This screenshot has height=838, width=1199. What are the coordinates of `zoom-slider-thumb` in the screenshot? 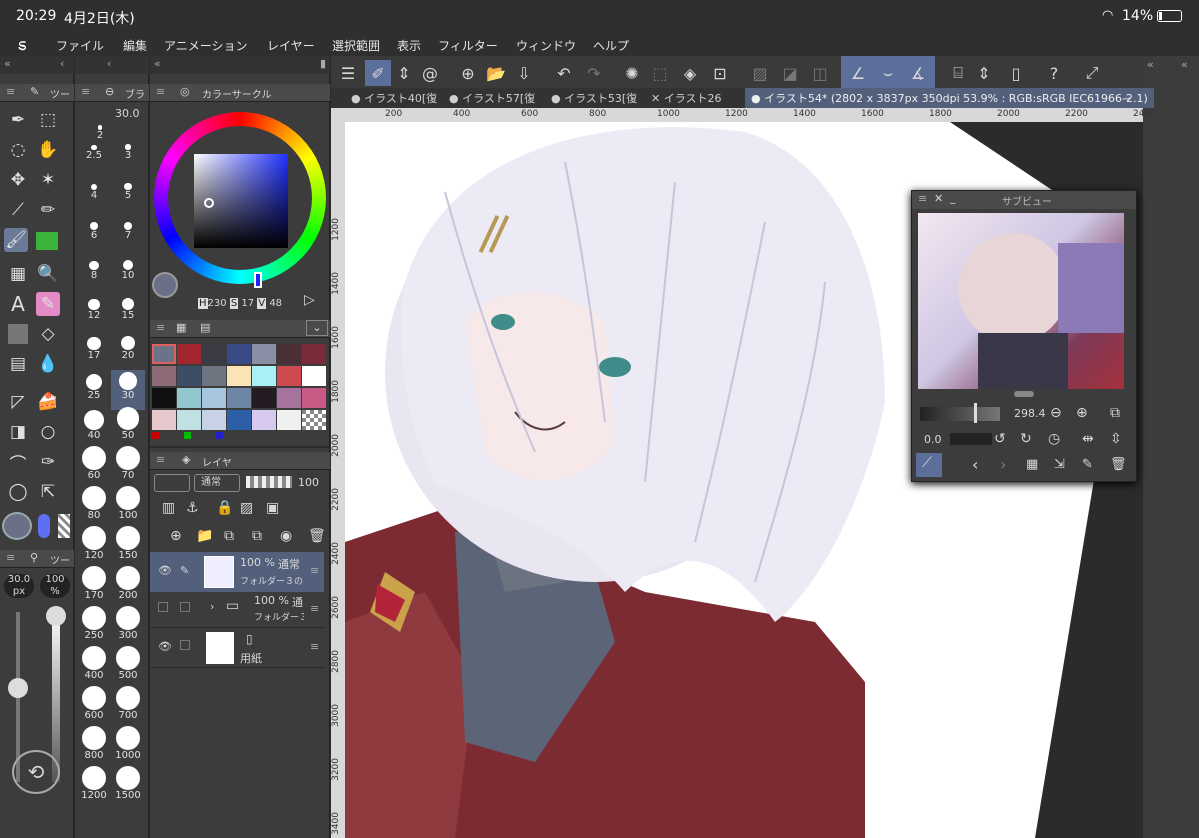 It's located at (975, 413).